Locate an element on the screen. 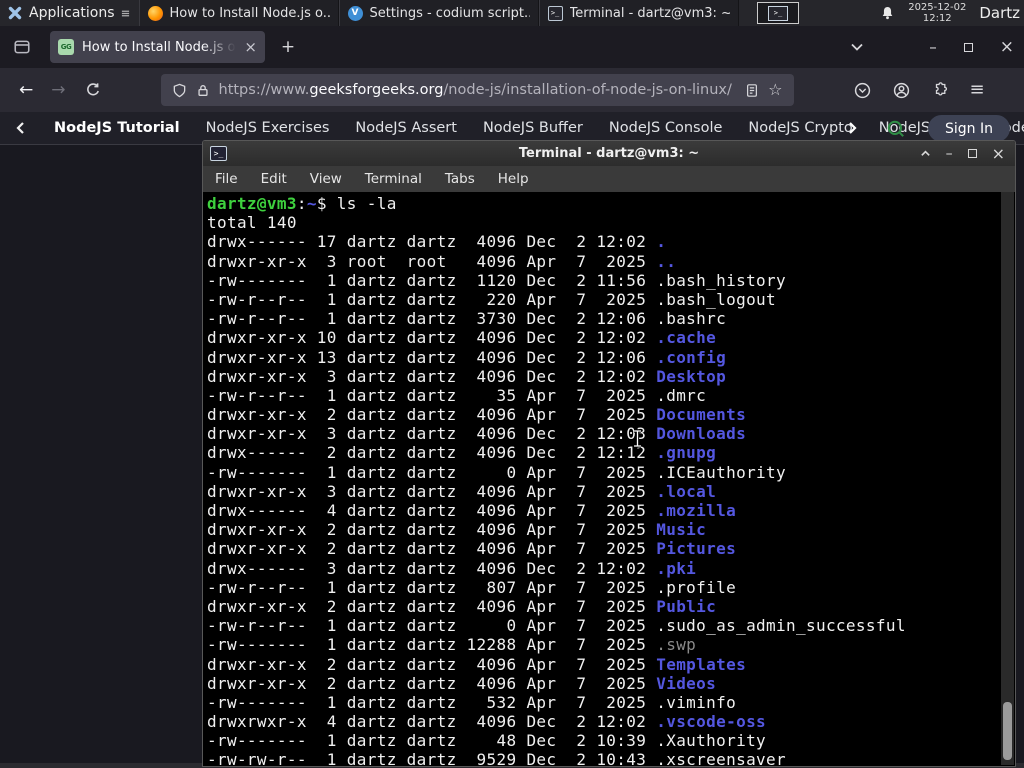  nav-item-nodejs-exercises: NodeJS Exercises is located at coordinates (268, 128).